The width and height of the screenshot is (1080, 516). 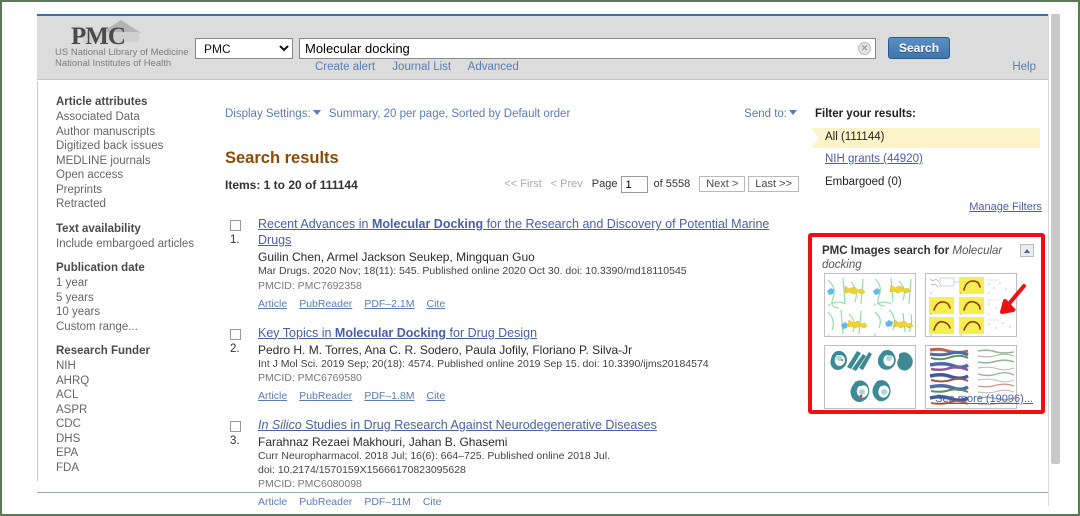 What do you see at coordinates (875, 305) in the screenshot?
I see `svg-text: b` at bounding box center [875, 305].